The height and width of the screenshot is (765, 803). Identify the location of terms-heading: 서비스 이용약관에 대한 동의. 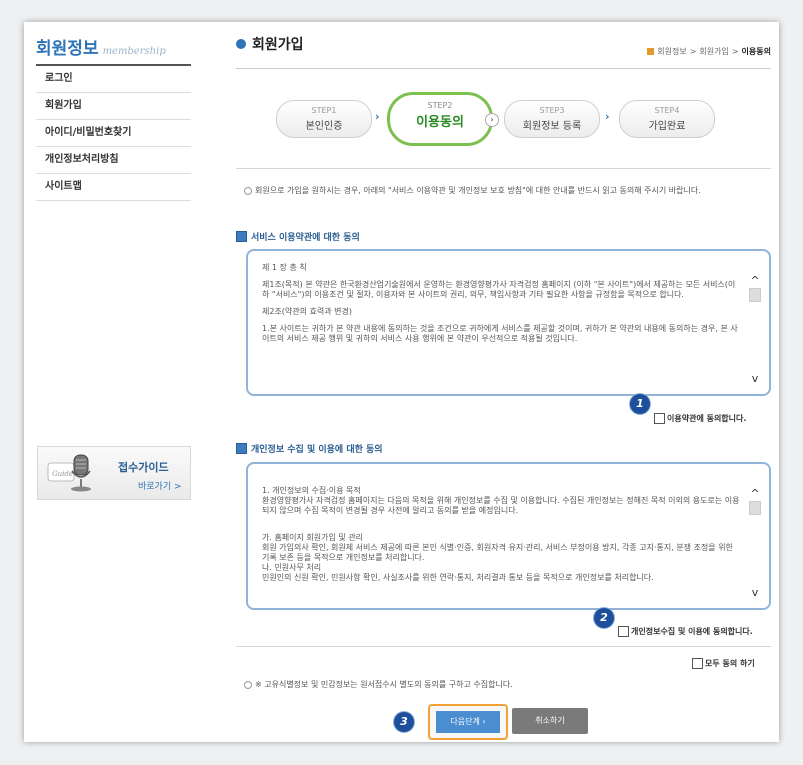
(298, 236).